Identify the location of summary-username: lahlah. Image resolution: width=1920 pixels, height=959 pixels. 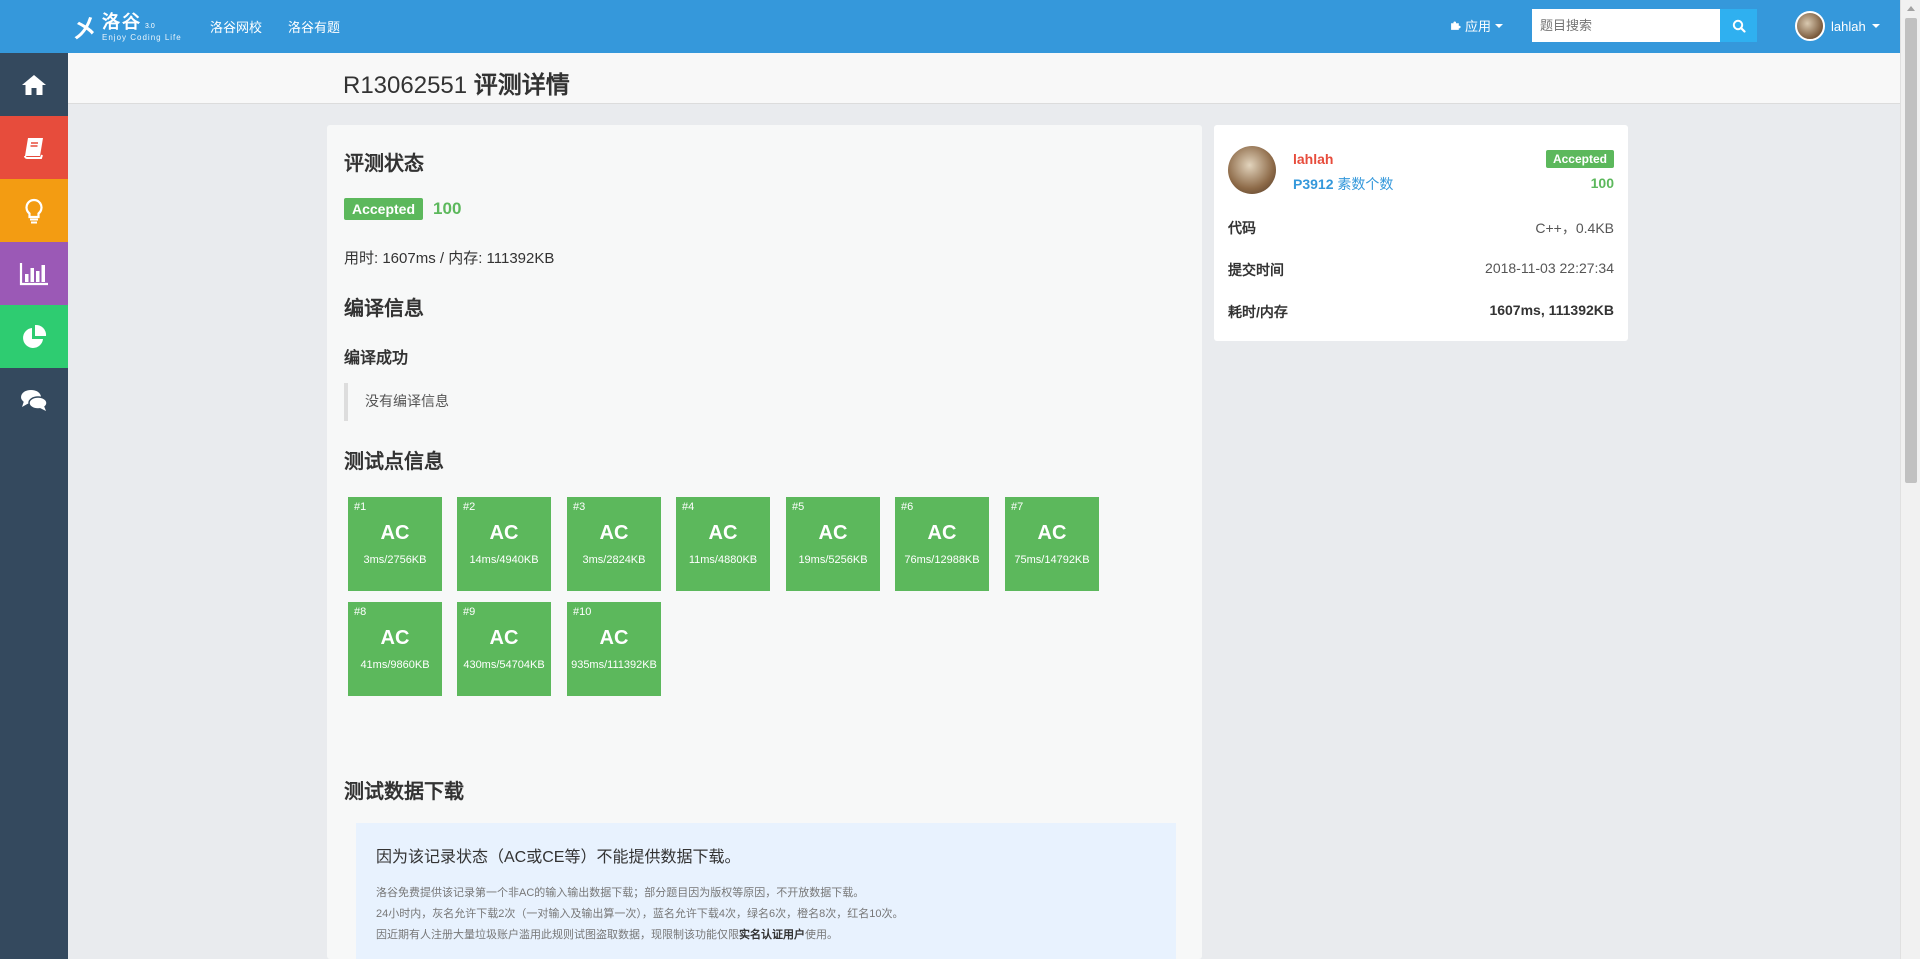
(1313, 159).